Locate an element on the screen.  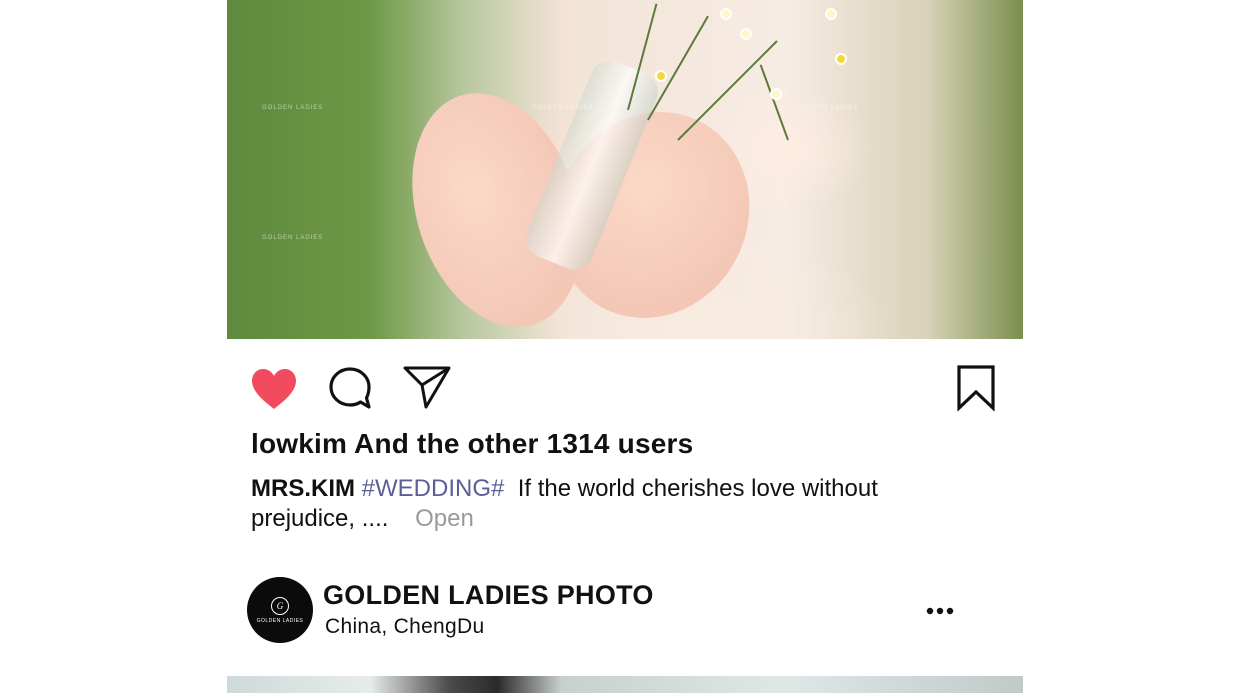
post-location: China, ChengDu is located at coordinates (404, 627).